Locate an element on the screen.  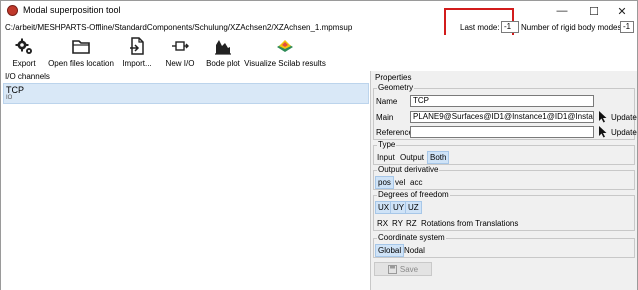
type-group: Type Input Output Both is located at coordinates (504, 152).